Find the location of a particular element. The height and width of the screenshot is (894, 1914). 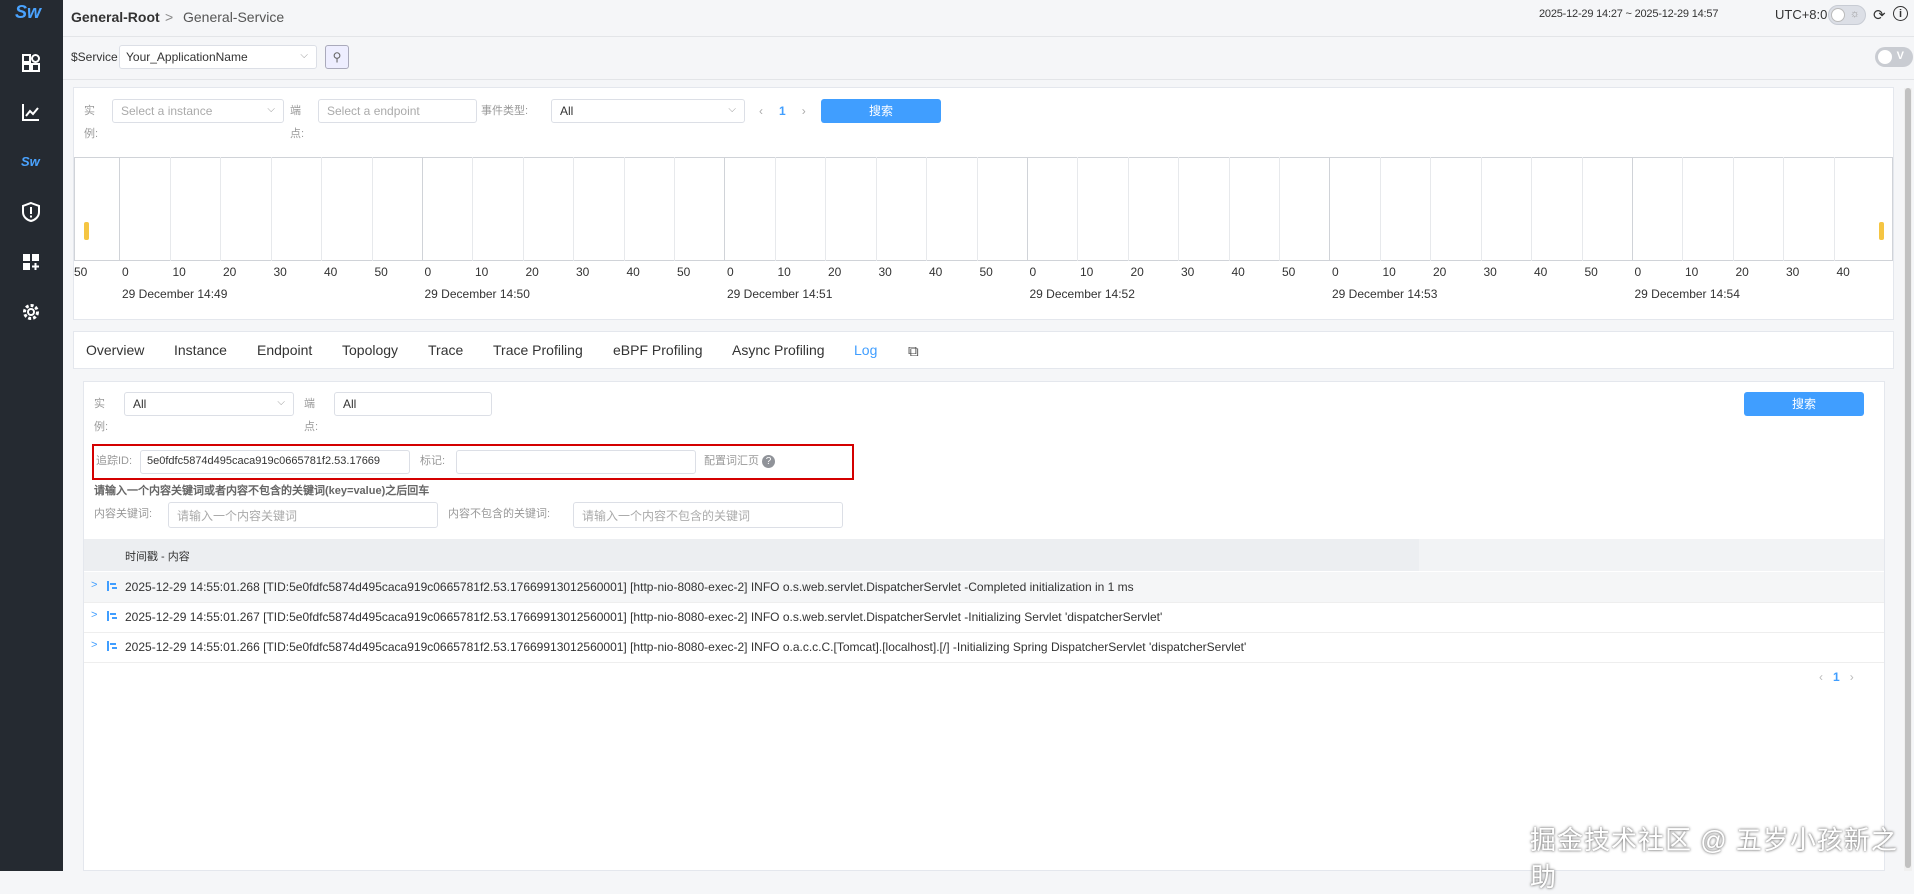

log-column-title: 时间戳 - 内容 is located at coordinates (157, 557).